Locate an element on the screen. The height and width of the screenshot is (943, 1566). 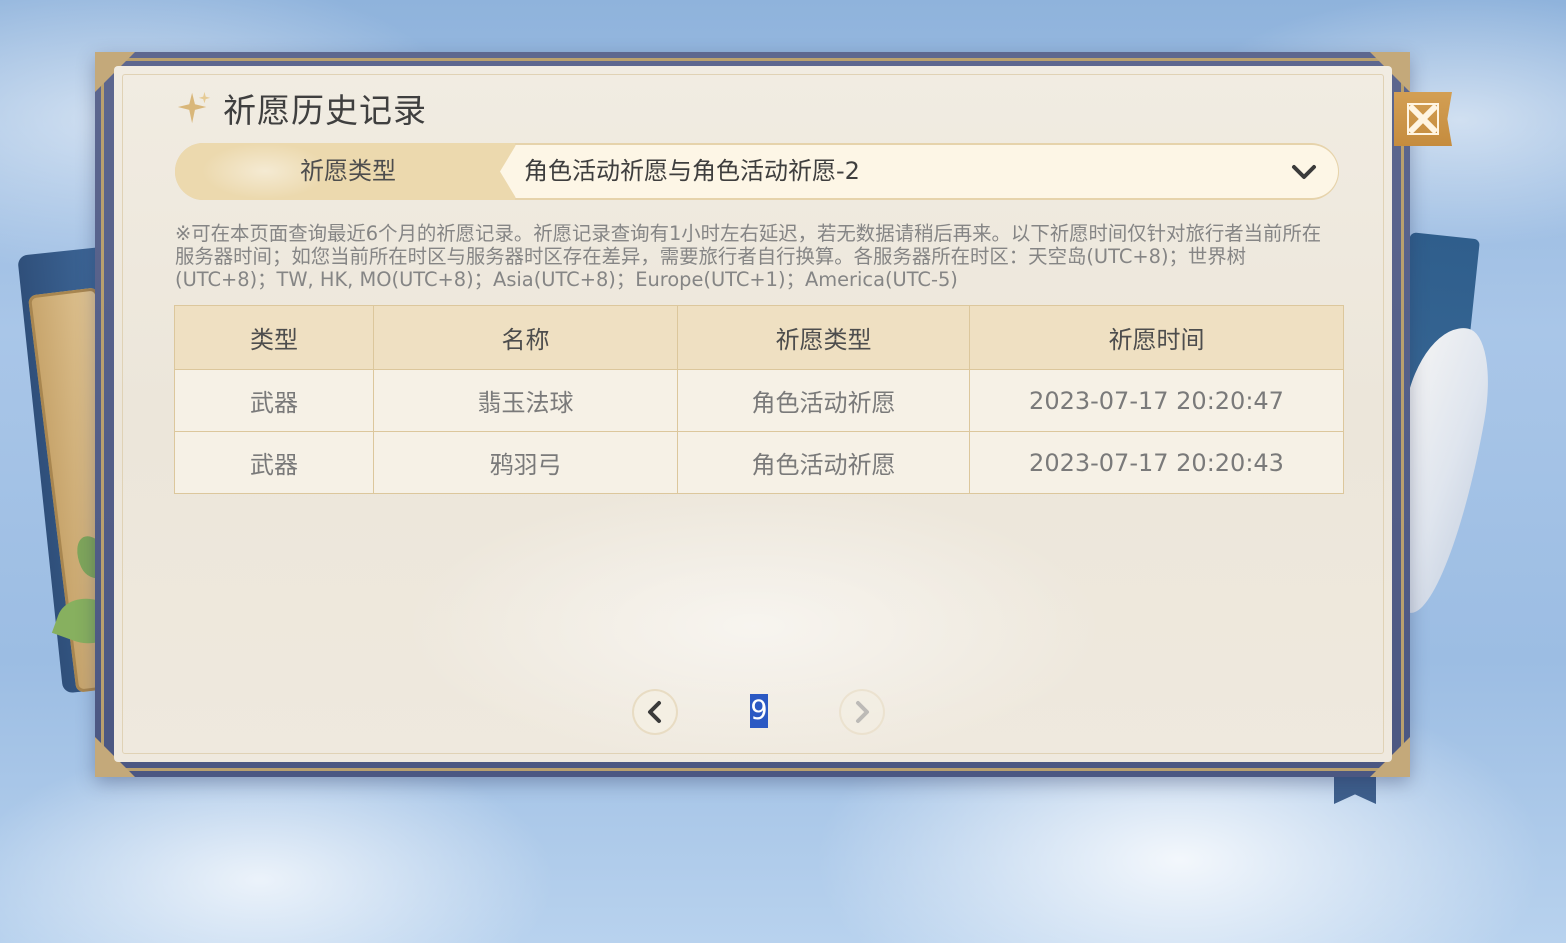
filter-label-box: 祈愿类型 is located at coordinates (345, 171).